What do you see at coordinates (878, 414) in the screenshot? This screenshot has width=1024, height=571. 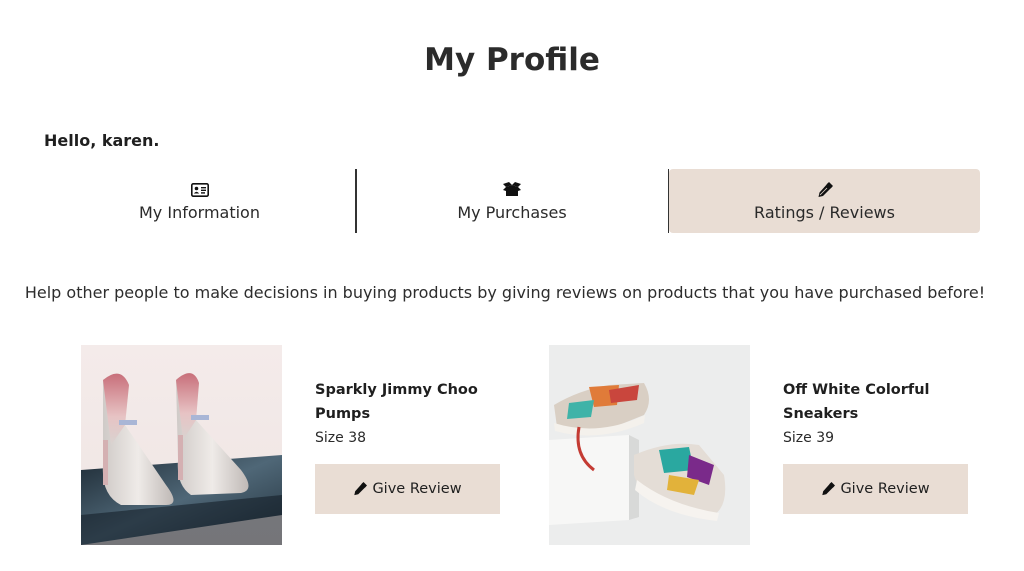 I see `product-info: Off White Colorful Sneakers Size 39` at bounding box center [878, 414].